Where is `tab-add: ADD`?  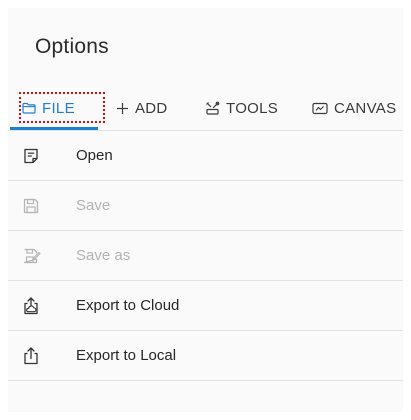 tab-add: ADD is located at coordinates (142, 108).